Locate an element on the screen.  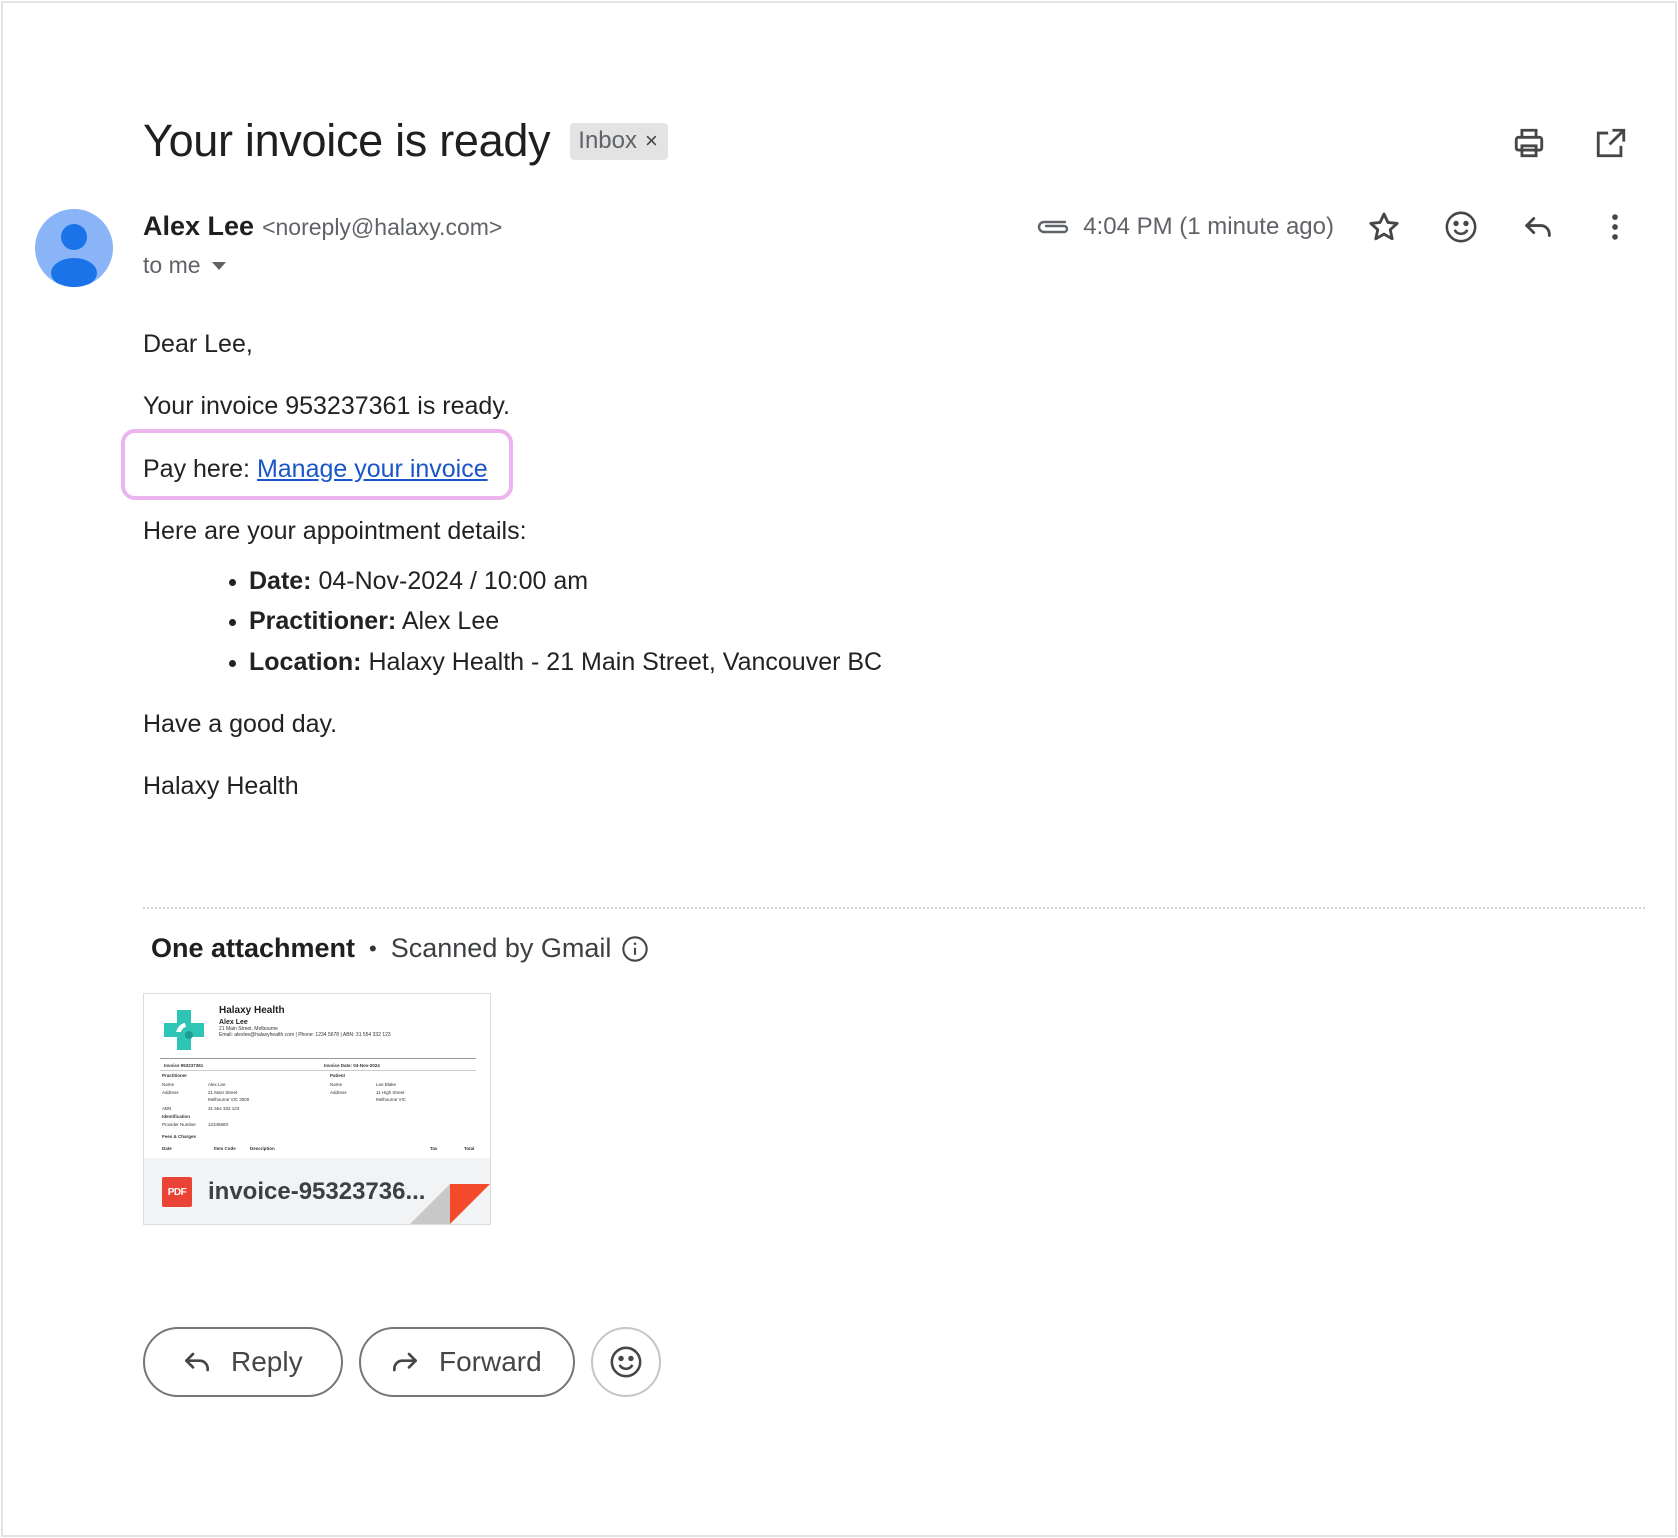
attachment-count: One attachment is located at coordinates (253, 948).